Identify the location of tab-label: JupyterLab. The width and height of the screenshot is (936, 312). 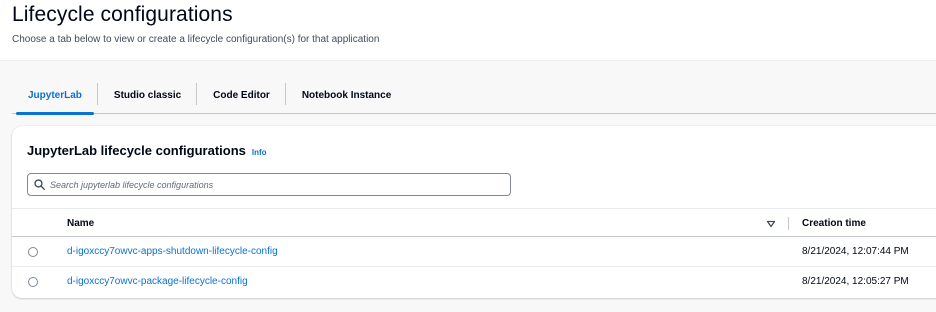
(55, 95).